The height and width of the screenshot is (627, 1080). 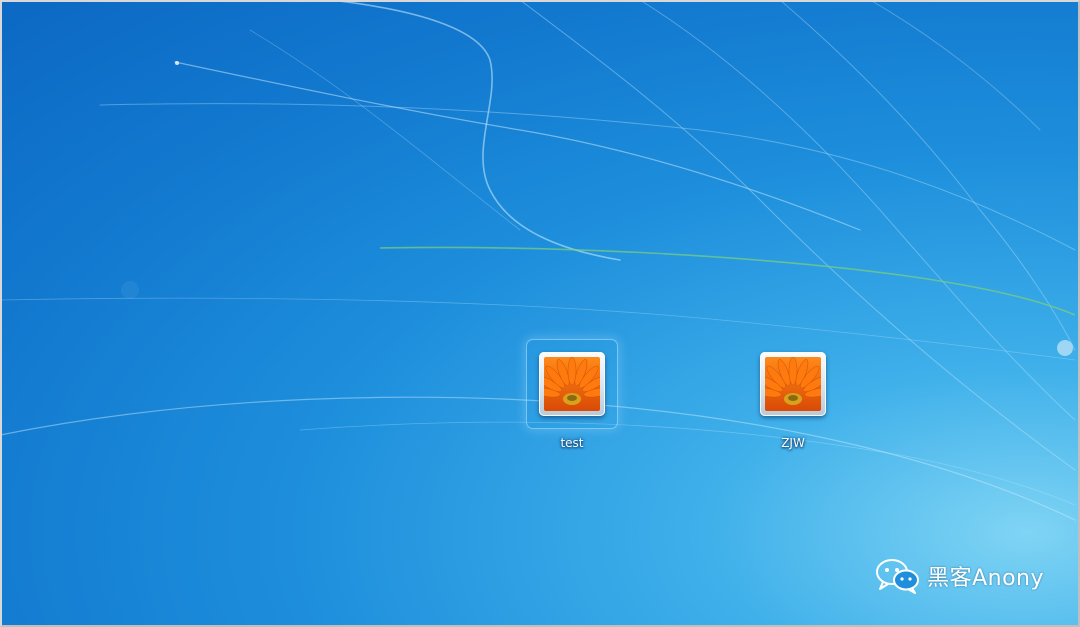 I want to click on user-tile-zjw: ZJW, so click(x=793, y=396).